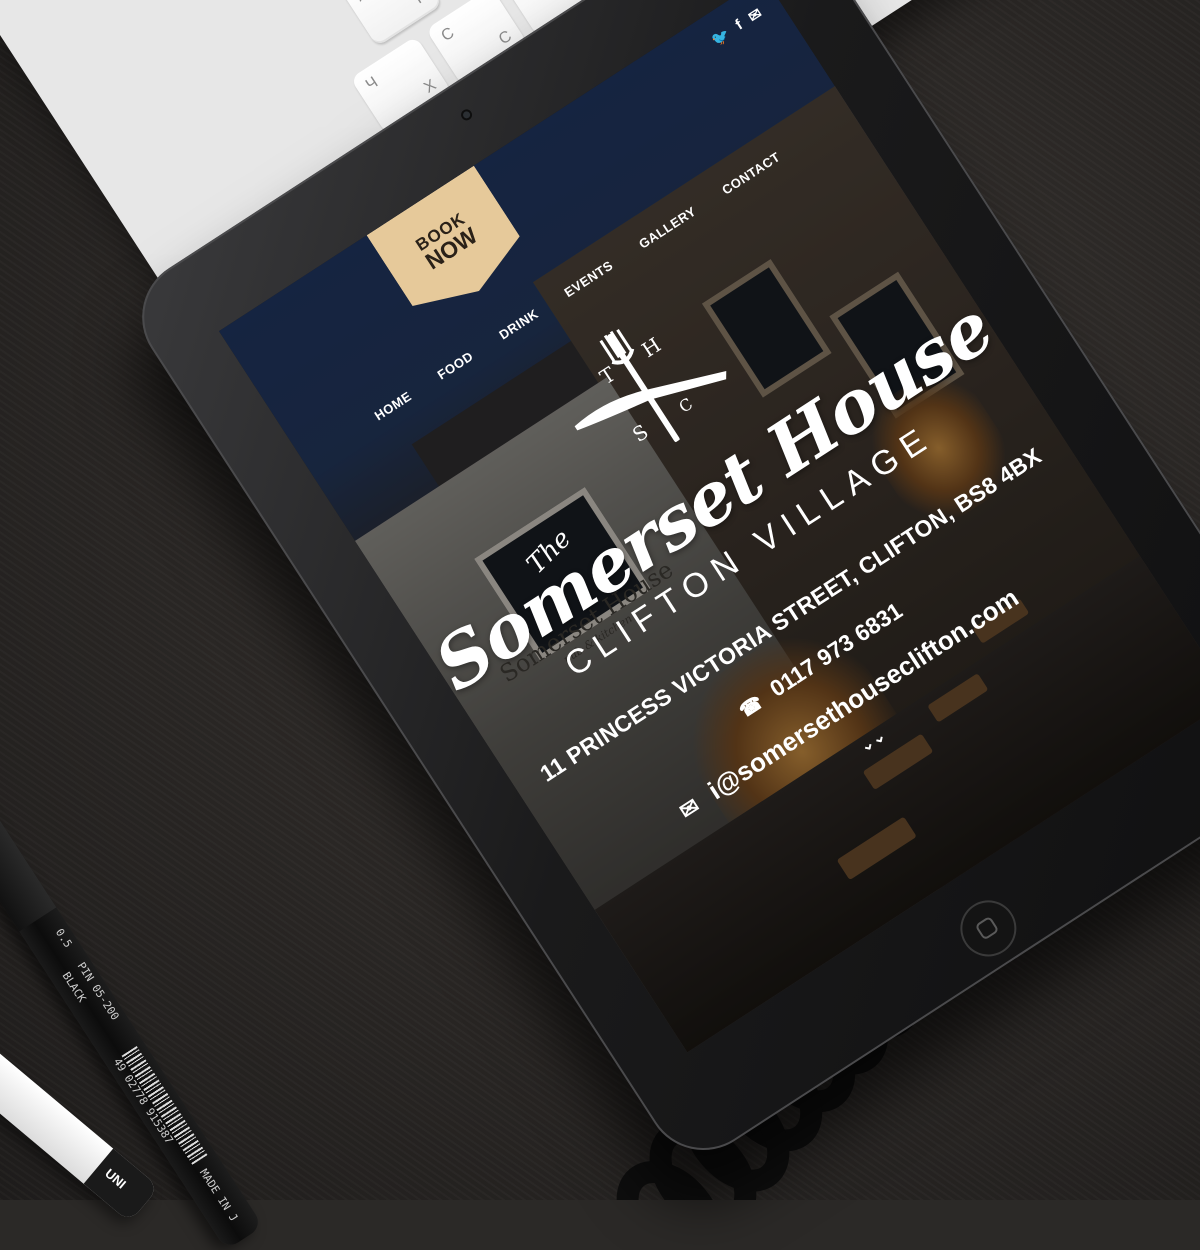  I want to click on home-button, so click(988, 928).